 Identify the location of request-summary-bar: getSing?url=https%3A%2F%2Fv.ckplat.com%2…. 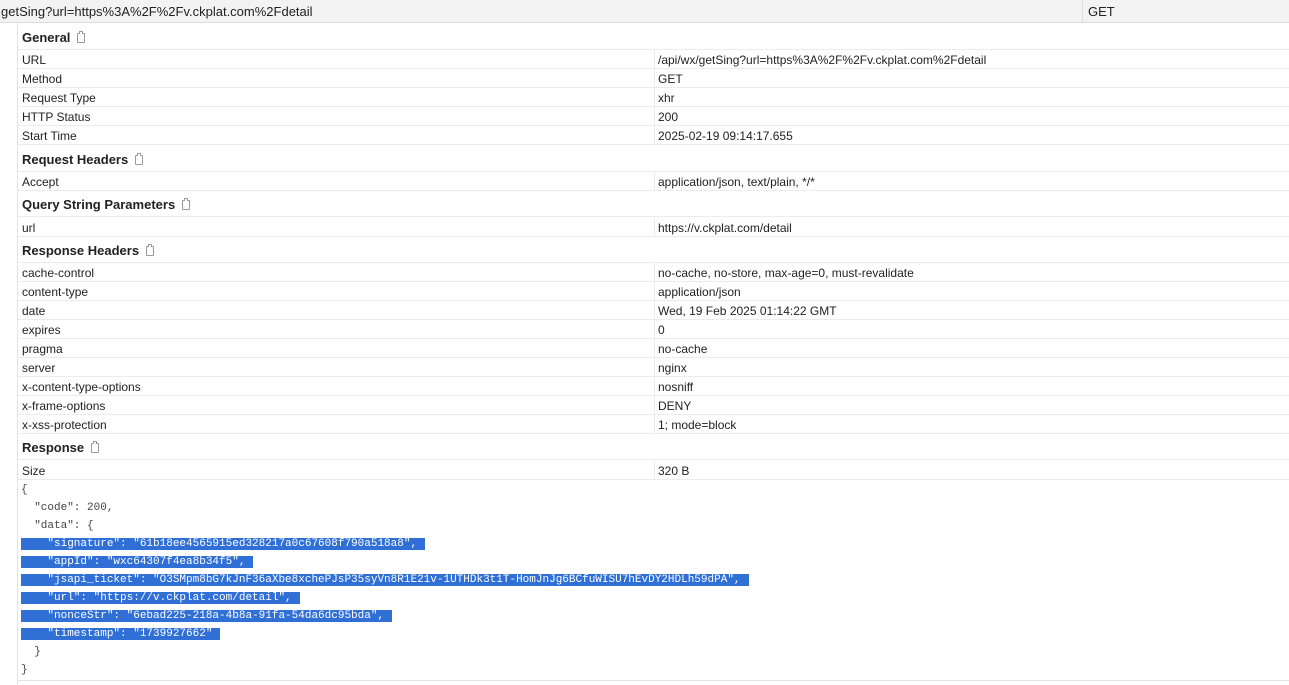
(644, 11).